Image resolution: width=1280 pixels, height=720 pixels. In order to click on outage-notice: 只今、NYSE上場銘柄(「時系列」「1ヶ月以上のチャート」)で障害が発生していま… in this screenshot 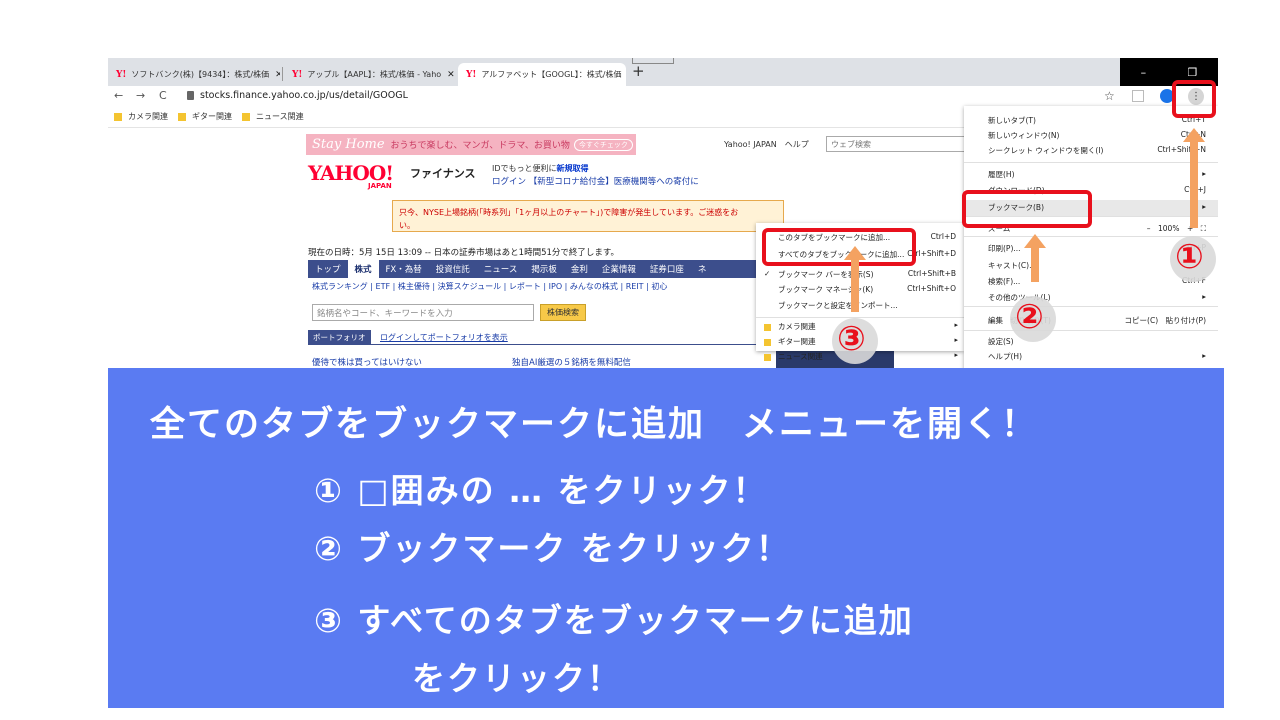, I will do `click(588, 216)`.